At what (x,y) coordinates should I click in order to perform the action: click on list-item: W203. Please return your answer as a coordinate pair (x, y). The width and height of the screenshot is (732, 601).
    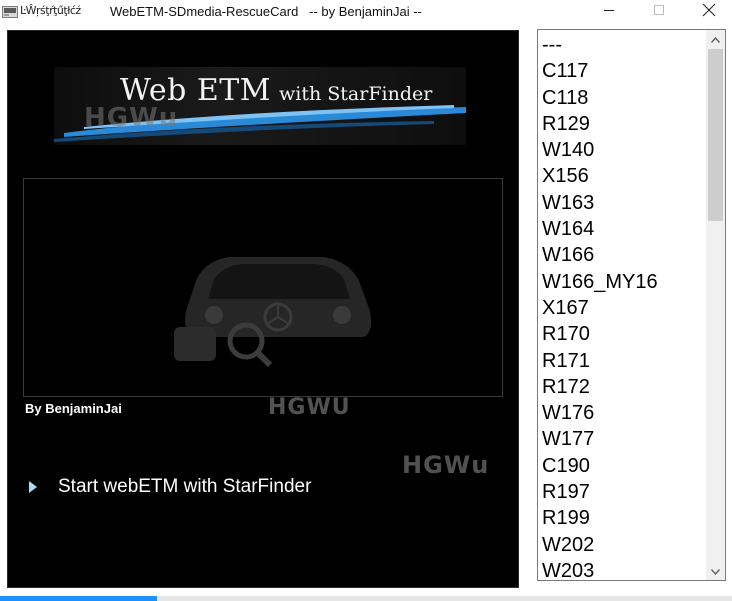
    Looking at the image, I should click on (622, 569).